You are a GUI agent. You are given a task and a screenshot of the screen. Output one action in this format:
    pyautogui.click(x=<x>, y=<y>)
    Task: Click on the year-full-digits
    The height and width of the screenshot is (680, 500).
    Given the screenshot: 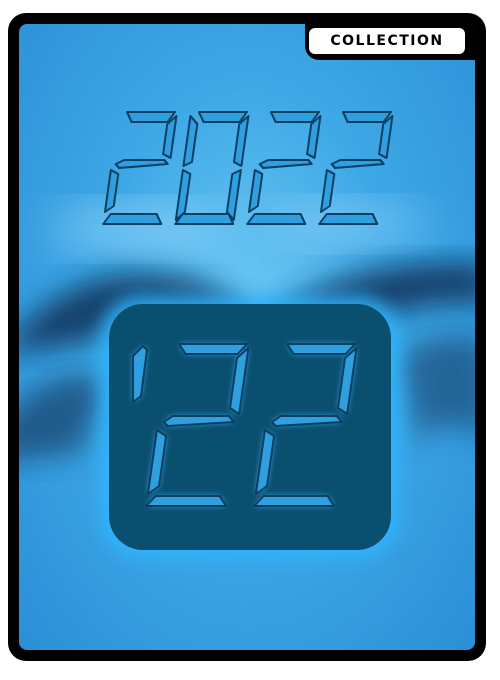 What is the action you would take?
    pyautogui.click(x=248, y=168)
    